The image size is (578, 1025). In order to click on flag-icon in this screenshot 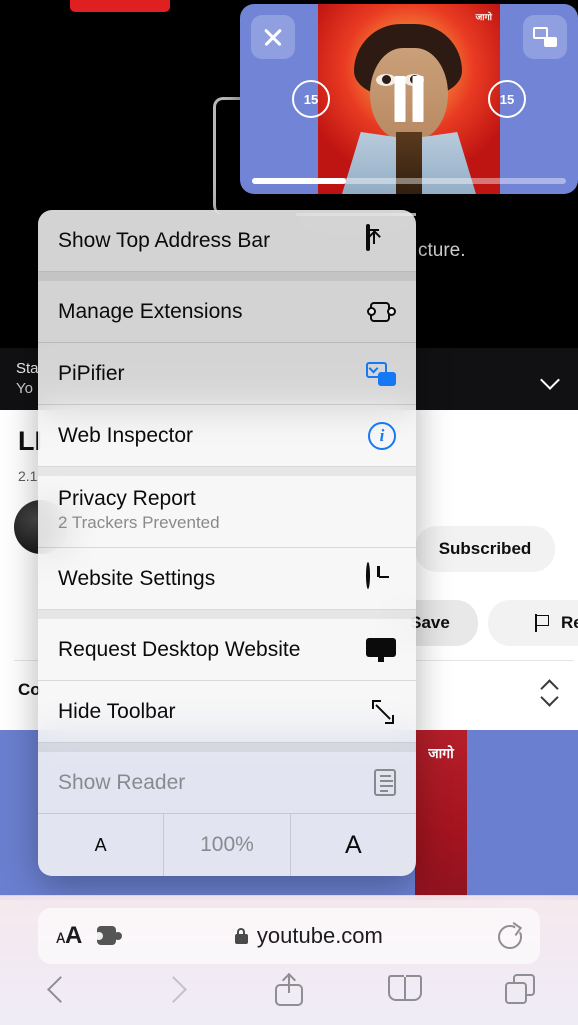, I will do `click(542, 623)`.